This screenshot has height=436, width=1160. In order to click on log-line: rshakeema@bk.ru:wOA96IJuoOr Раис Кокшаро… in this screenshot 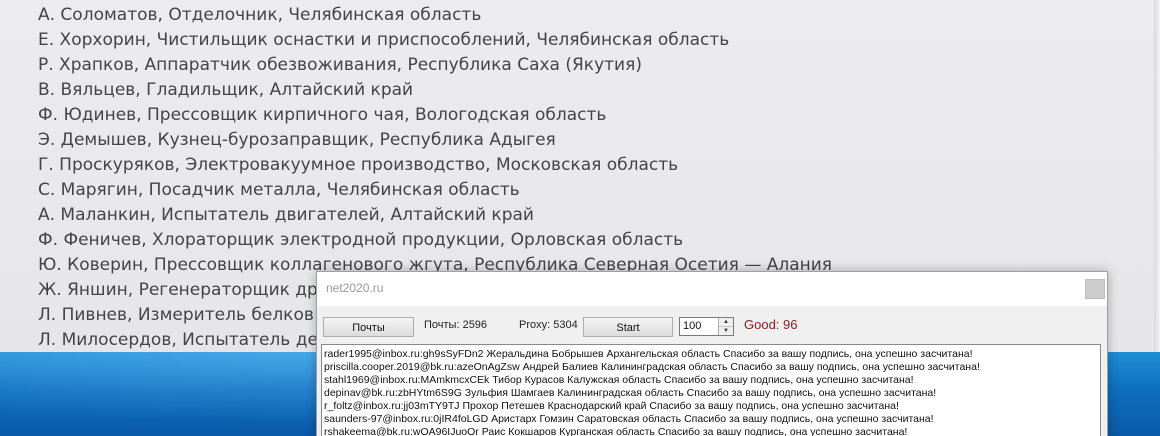, I will do `click(616, 431)`.